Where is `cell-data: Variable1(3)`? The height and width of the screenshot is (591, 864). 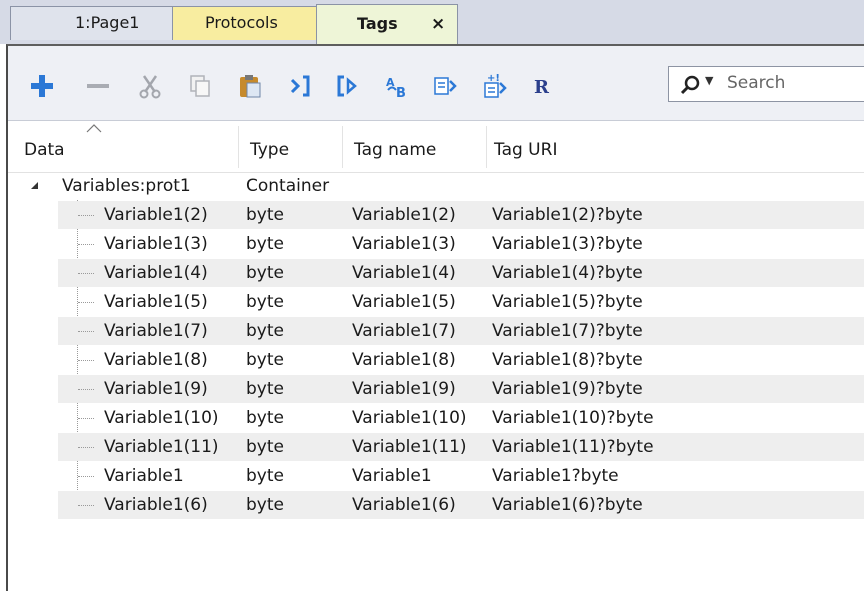
cell-data: Variable1(3) is located at coordinates (156, 244).